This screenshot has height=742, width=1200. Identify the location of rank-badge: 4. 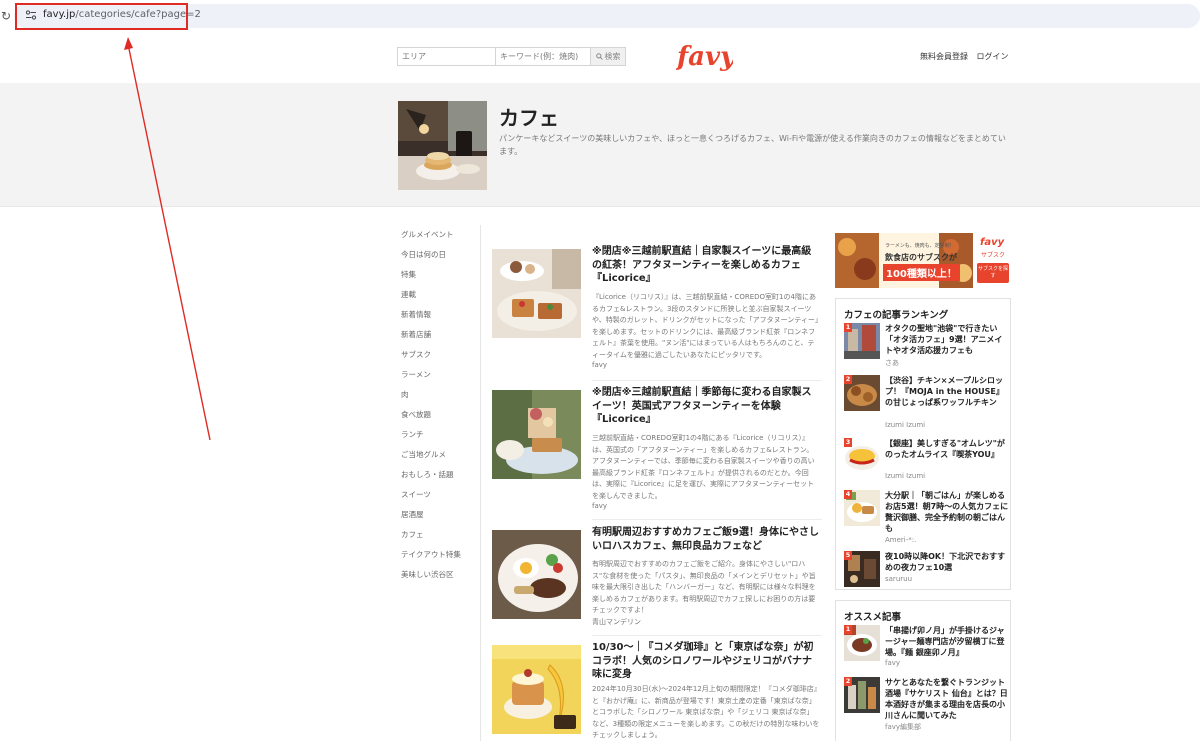
(848, 494).